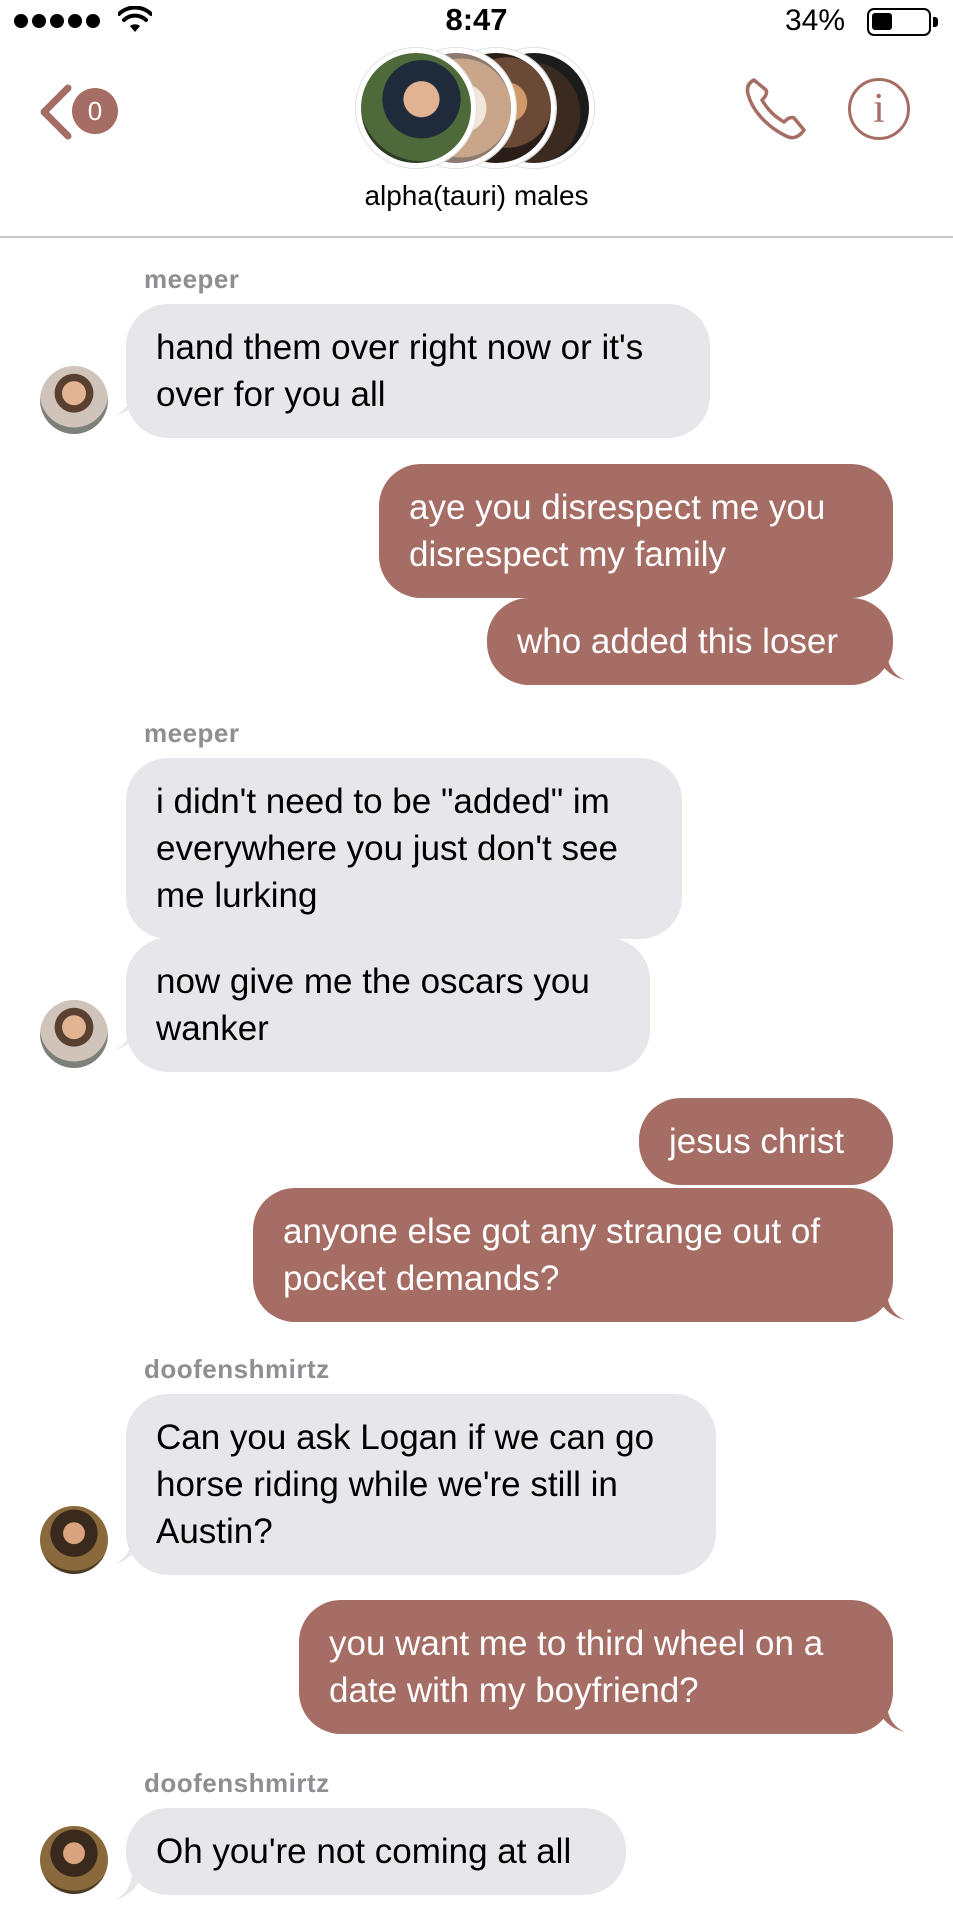 This screenshot has height=1920, width=953. I want to click on phone-call-button, so click(776, 108).